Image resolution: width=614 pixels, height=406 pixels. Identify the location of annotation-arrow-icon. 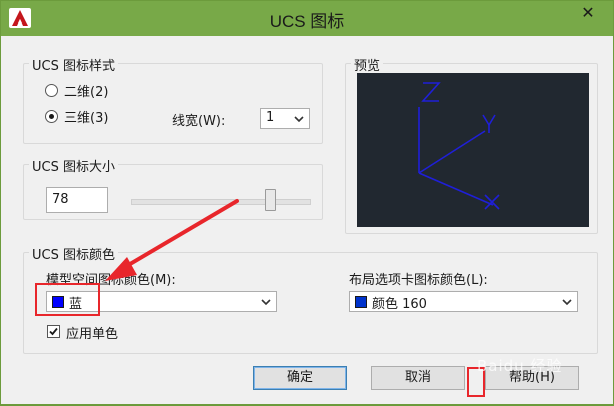
(172, 240).